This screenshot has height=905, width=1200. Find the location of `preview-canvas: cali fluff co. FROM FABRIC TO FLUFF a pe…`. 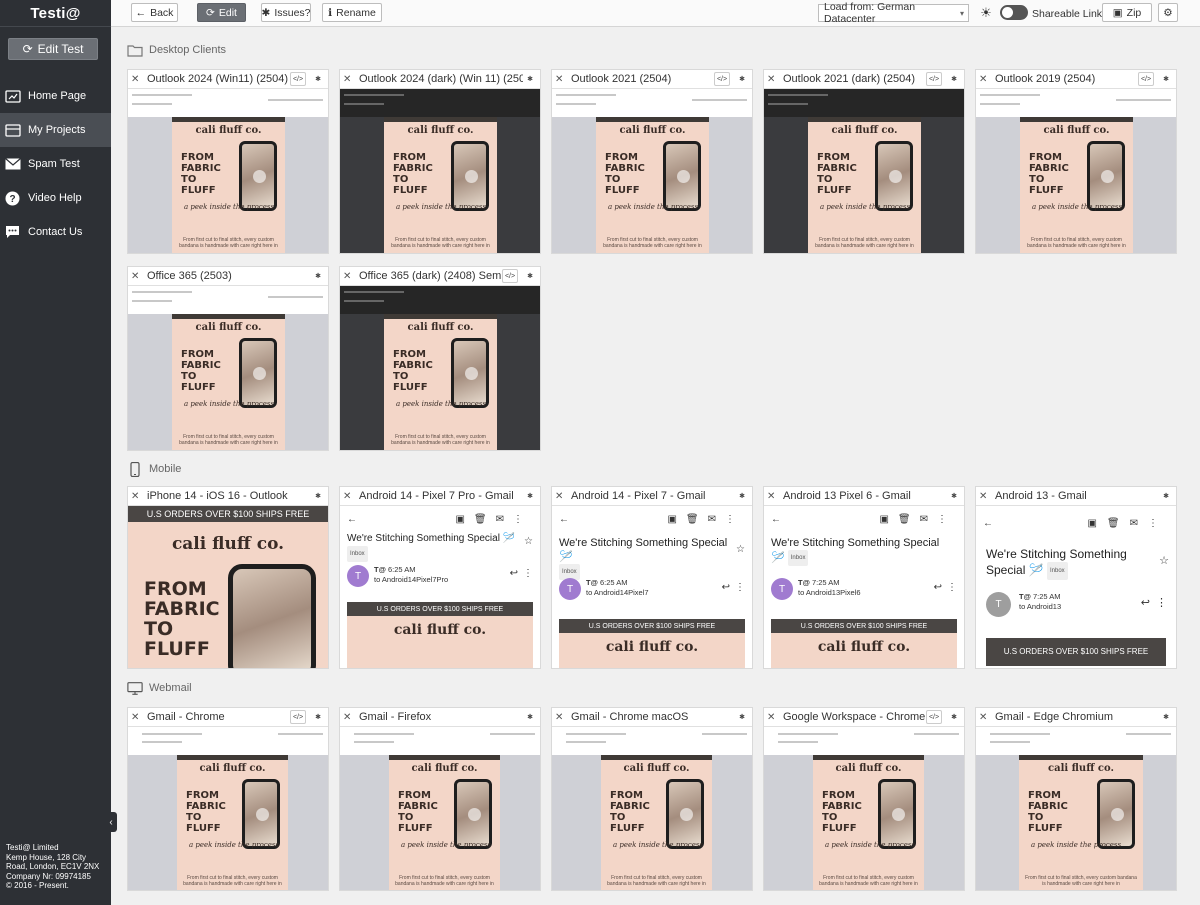

preview-canvas: cali fluff co. FROM FABRIC TO FLUFF a pe… is located at coordinates (228, 185).